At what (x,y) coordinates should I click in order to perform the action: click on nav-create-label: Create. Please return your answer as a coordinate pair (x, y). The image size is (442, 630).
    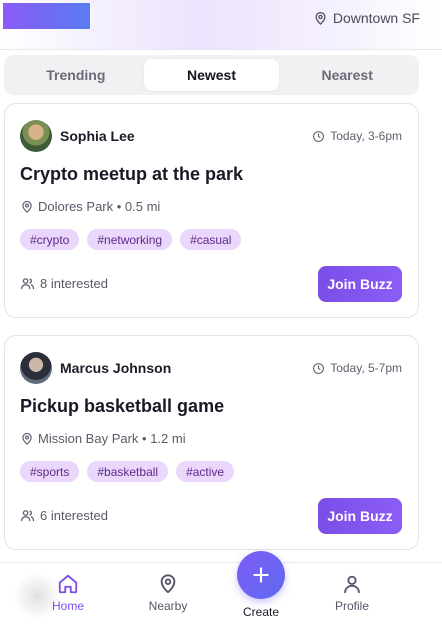
    Looking at the image, I should click on (261, 612).